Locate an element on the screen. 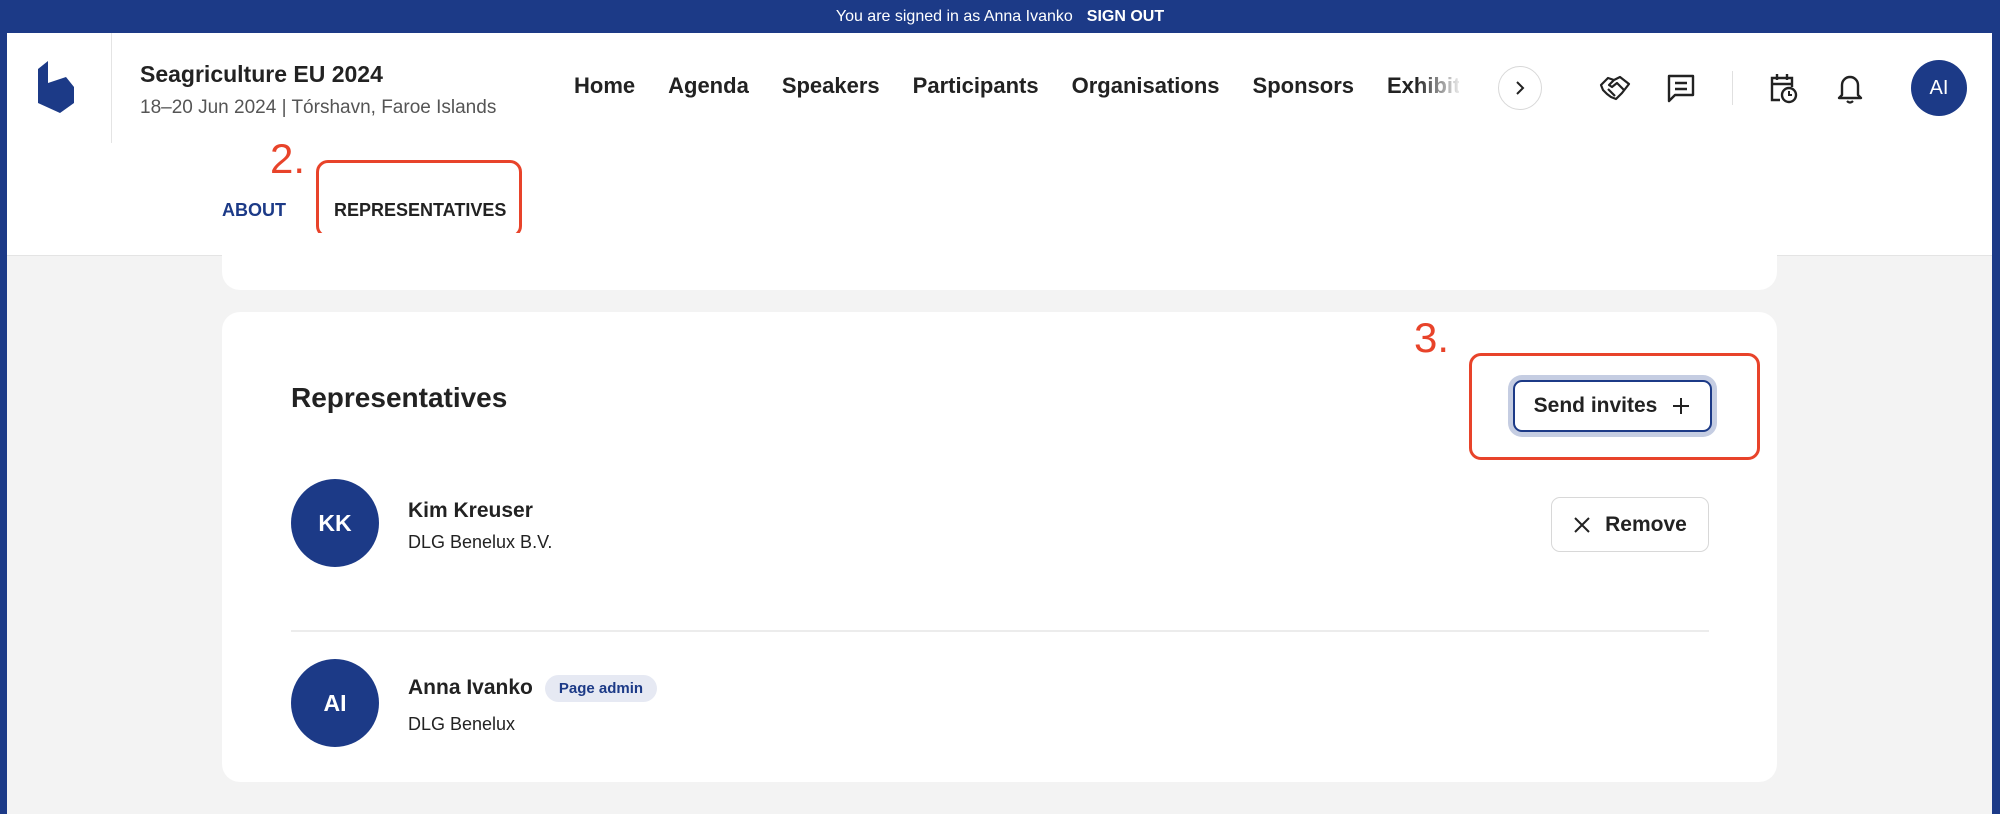  nav-next-button is located at coordinates (1520, 88).